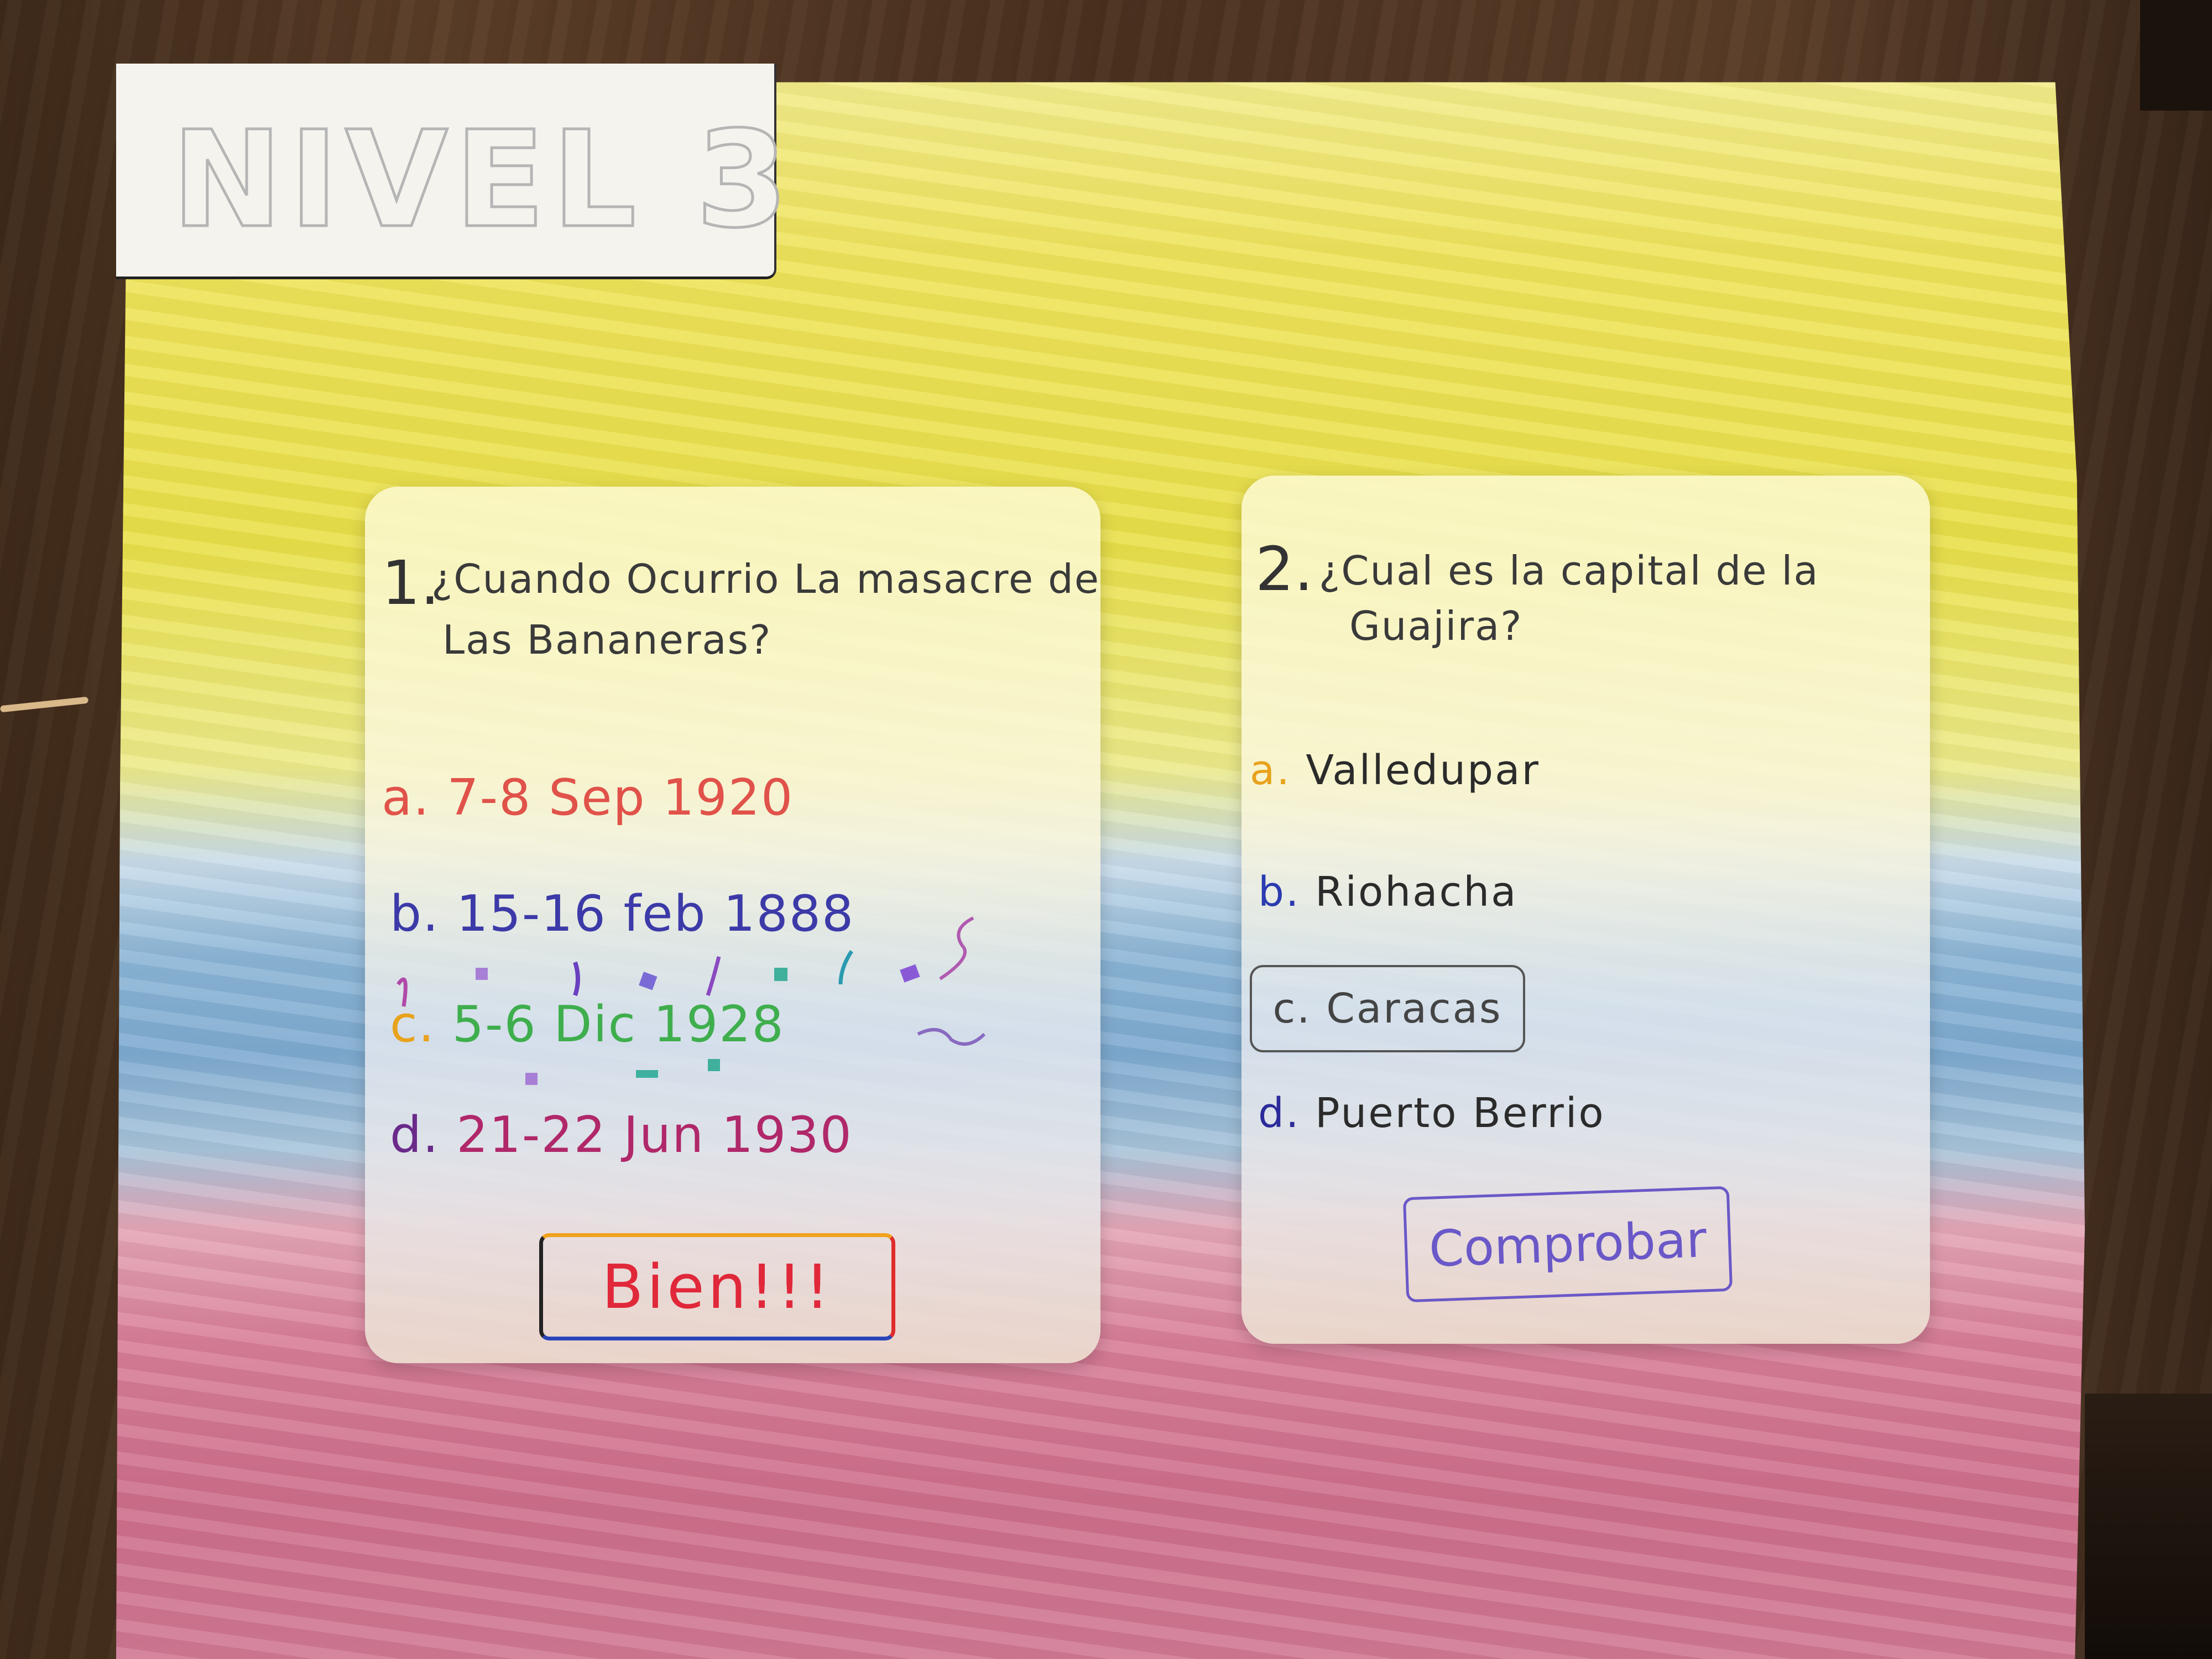  I want to click on q1-option-a: a. 7-8 Sep 1920, so click(588, 798).